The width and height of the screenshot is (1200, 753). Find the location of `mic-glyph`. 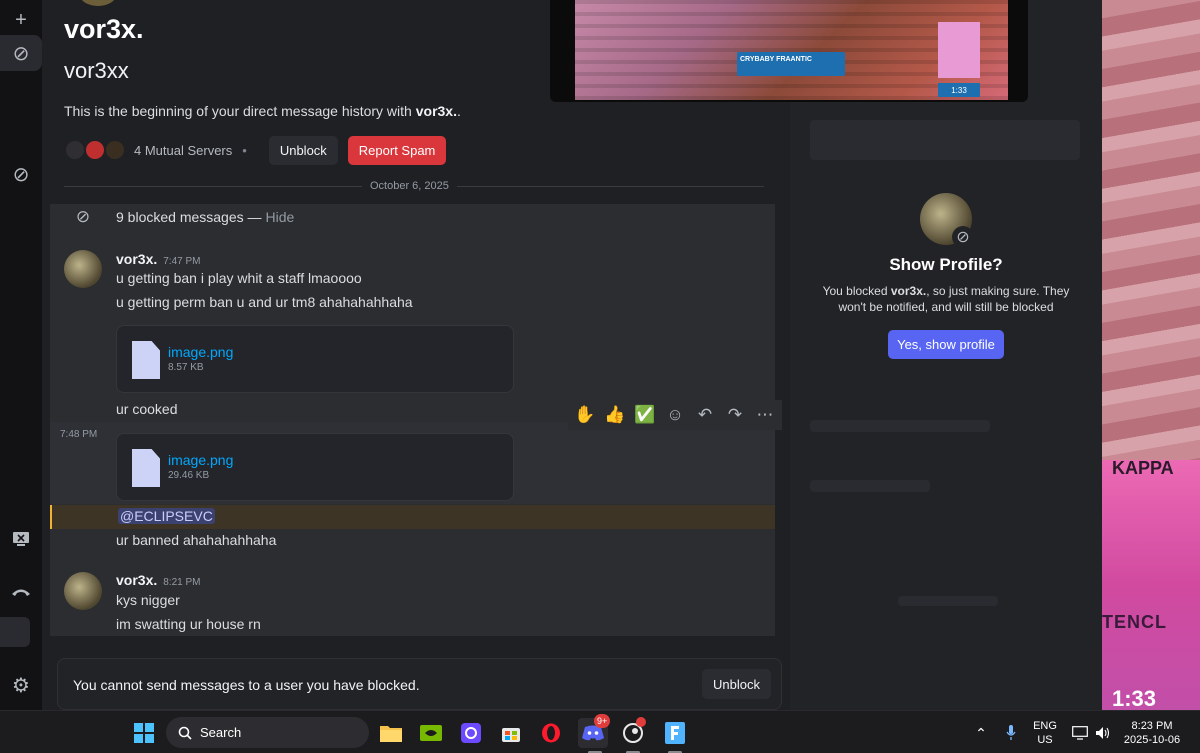

mic-glyph is located at coordinates (1011, 732).